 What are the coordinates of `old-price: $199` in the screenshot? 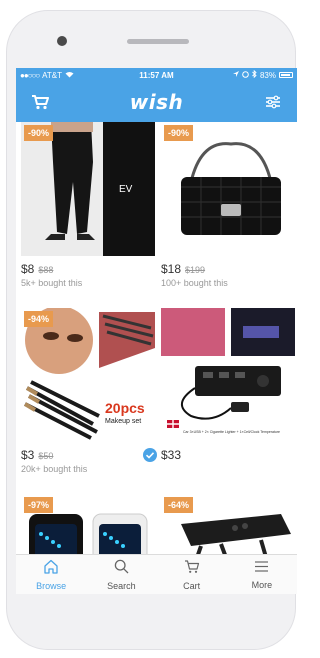 It's located at (195, 270).